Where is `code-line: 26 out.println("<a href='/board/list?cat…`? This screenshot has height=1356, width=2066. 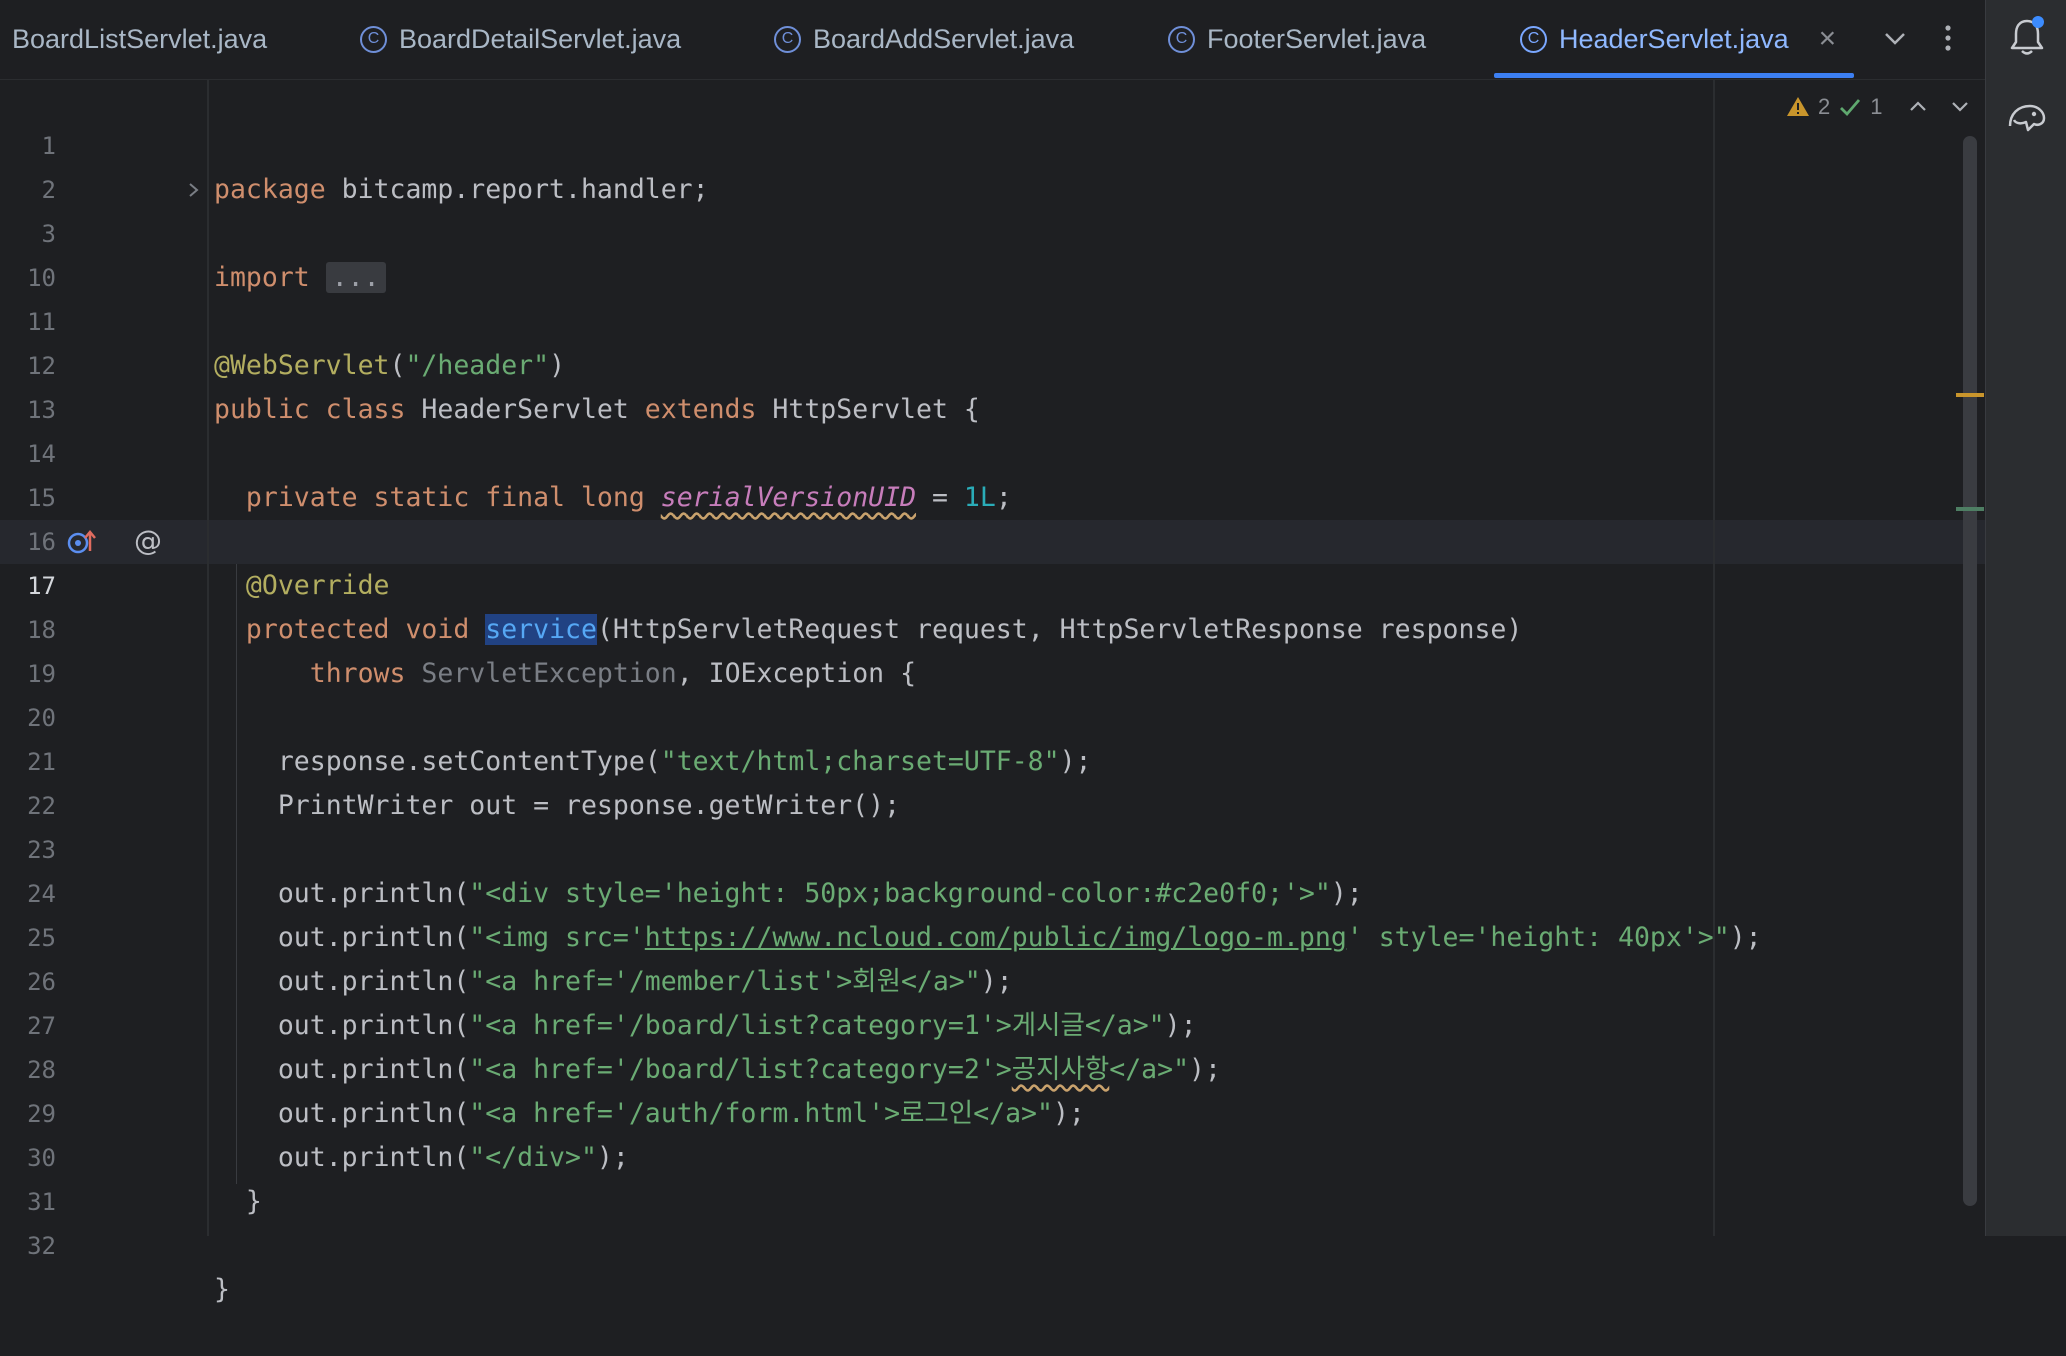 code-line: 26 out.println("<a href='/board/list?cat… is located at coordinates (850, 978).